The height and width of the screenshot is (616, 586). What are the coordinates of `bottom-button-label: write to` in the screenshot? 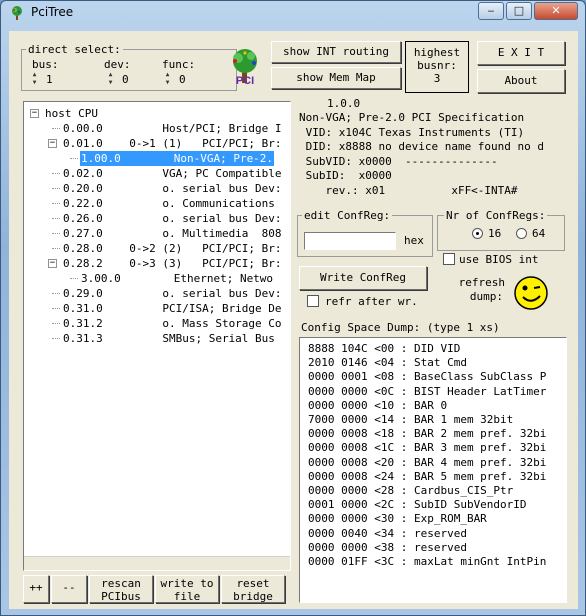 It's located at (187, 583).